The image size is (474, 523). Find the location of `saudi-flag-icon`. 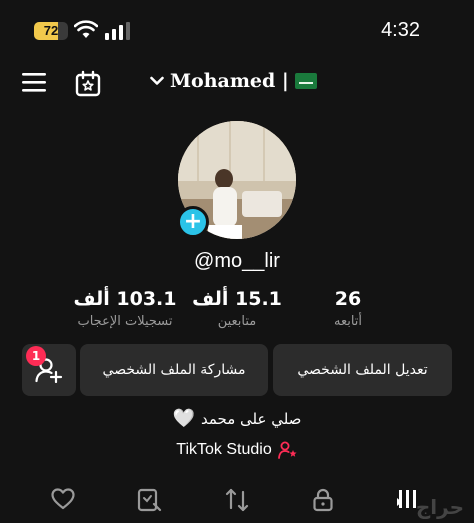

saudi-flag-icon is located at coordinates (305, 81).